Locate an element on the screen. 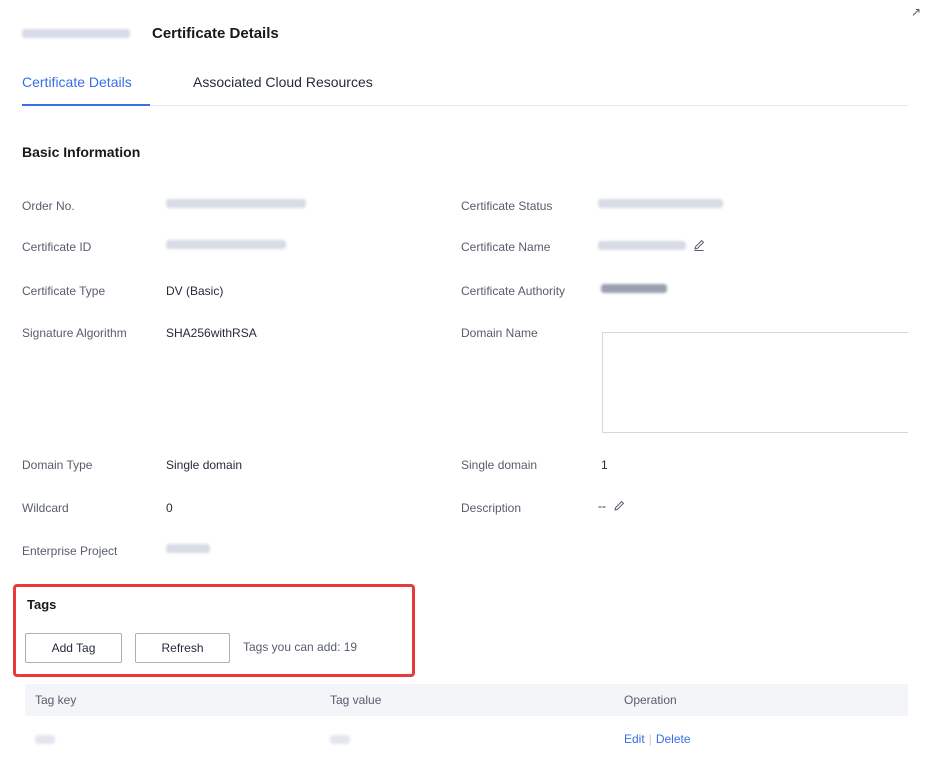 This screenshot has height=760, width=925. add-tag-button: Add Tag is located at coordinates (73, 648).